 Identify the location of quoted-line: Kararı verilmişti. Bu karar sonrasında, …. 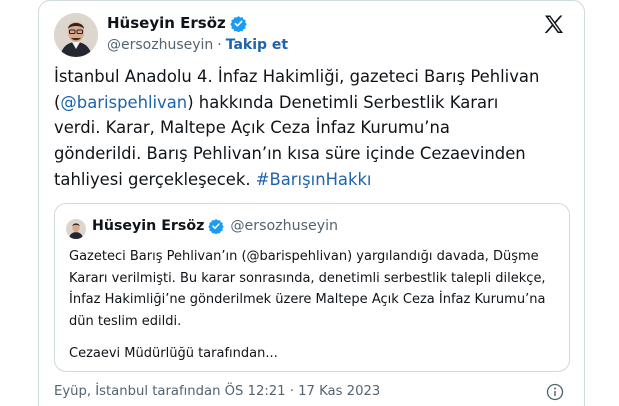
(307, 278).